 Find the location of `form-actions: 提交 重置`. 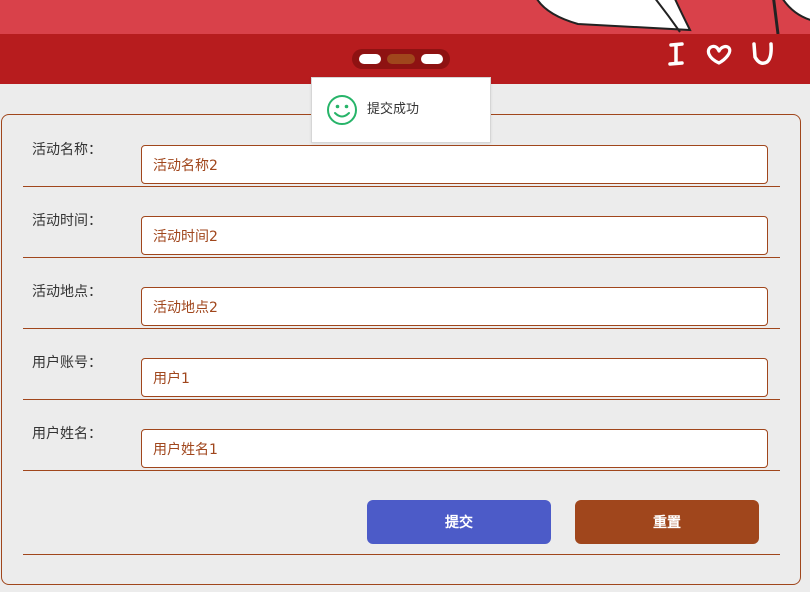

form-actions: 提交 重置 is located at coordinates (401, 517).